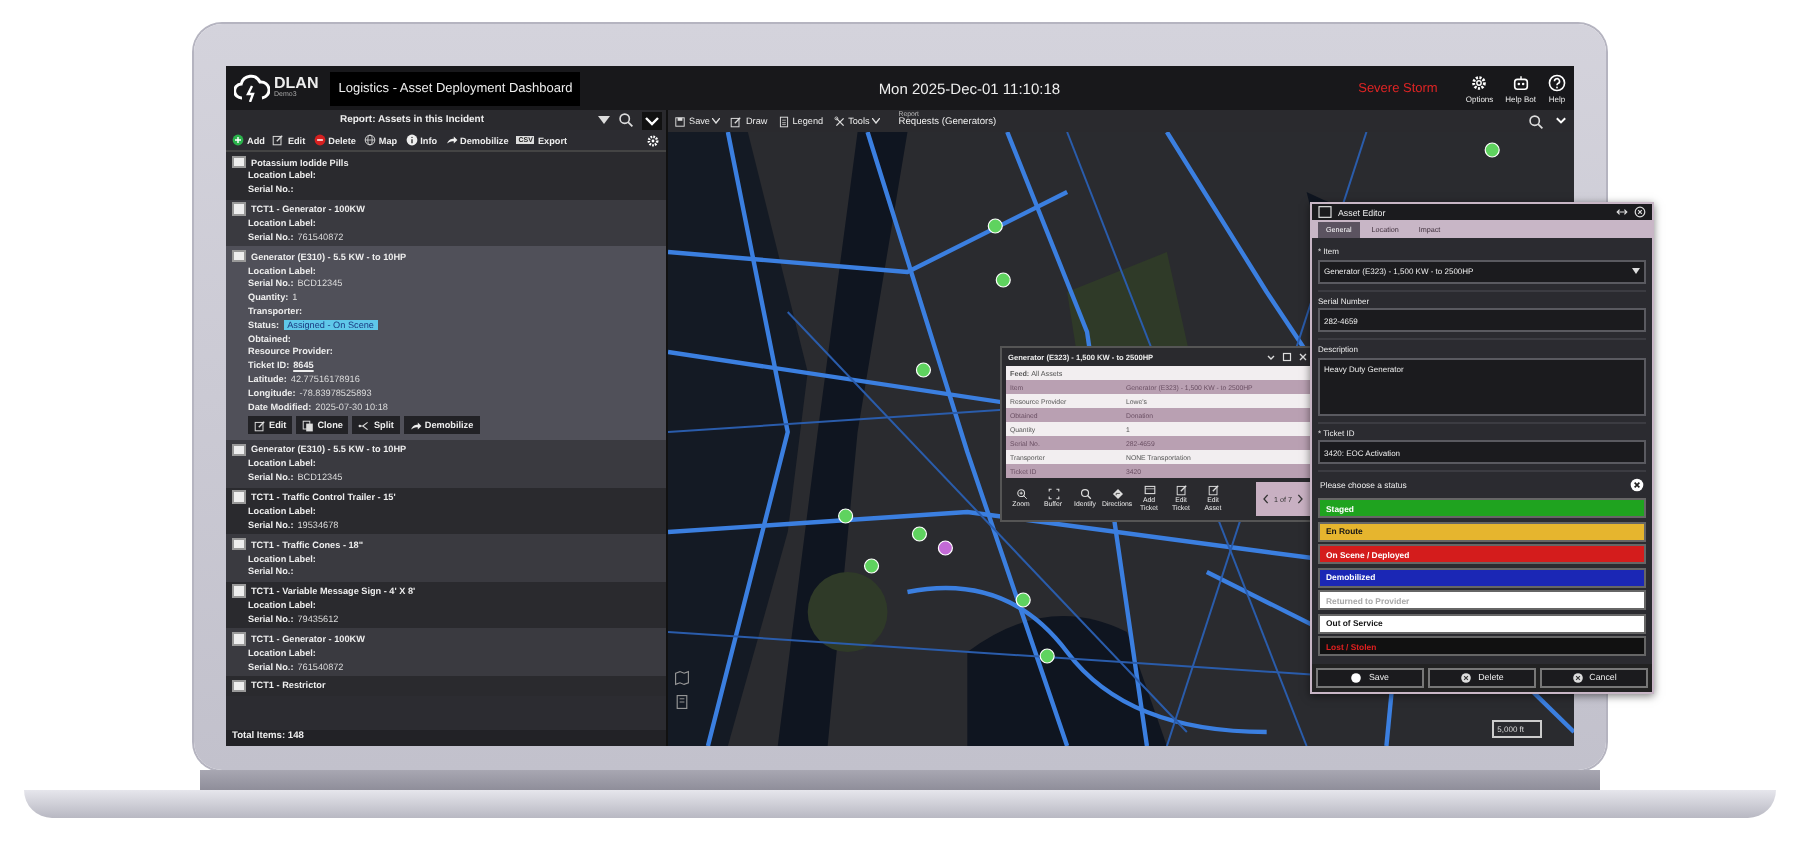 The height and width of the screenshot is (856, 1800). Describe the element at coordinates (1561, 121) in the screenshot. I see `chevron-down-icon` at that location.